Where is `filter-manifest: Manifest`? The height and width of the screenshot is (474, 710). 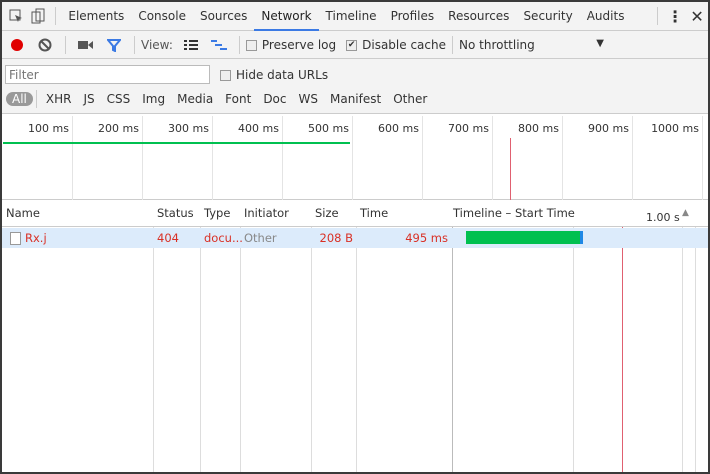
filter-manifest: Manifest is located at coordinates (355, 99).